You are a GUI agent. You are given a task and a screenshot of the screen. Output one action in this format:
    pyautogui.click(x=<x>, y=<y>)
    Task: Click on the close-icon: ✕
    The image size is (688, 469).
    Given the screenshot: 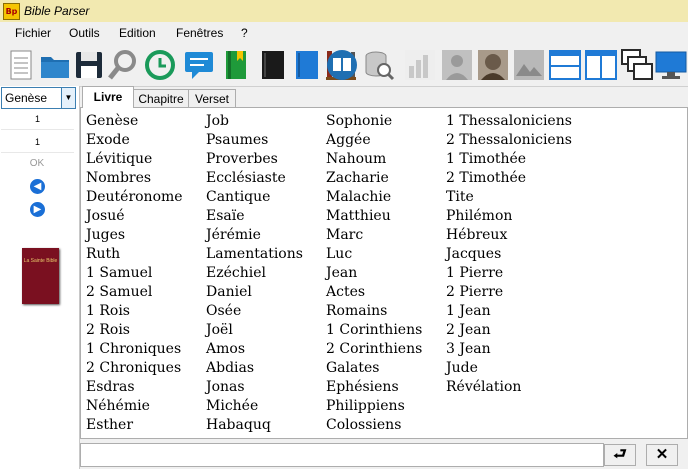 What is the action you would take?
    pyautogui.click(x=662, y=455)
    